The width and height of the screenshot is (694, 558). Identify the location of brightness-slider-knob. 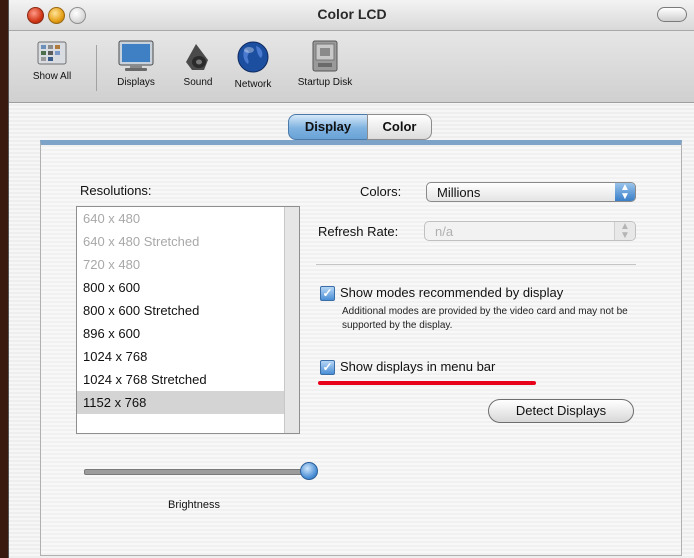
(309, 471).